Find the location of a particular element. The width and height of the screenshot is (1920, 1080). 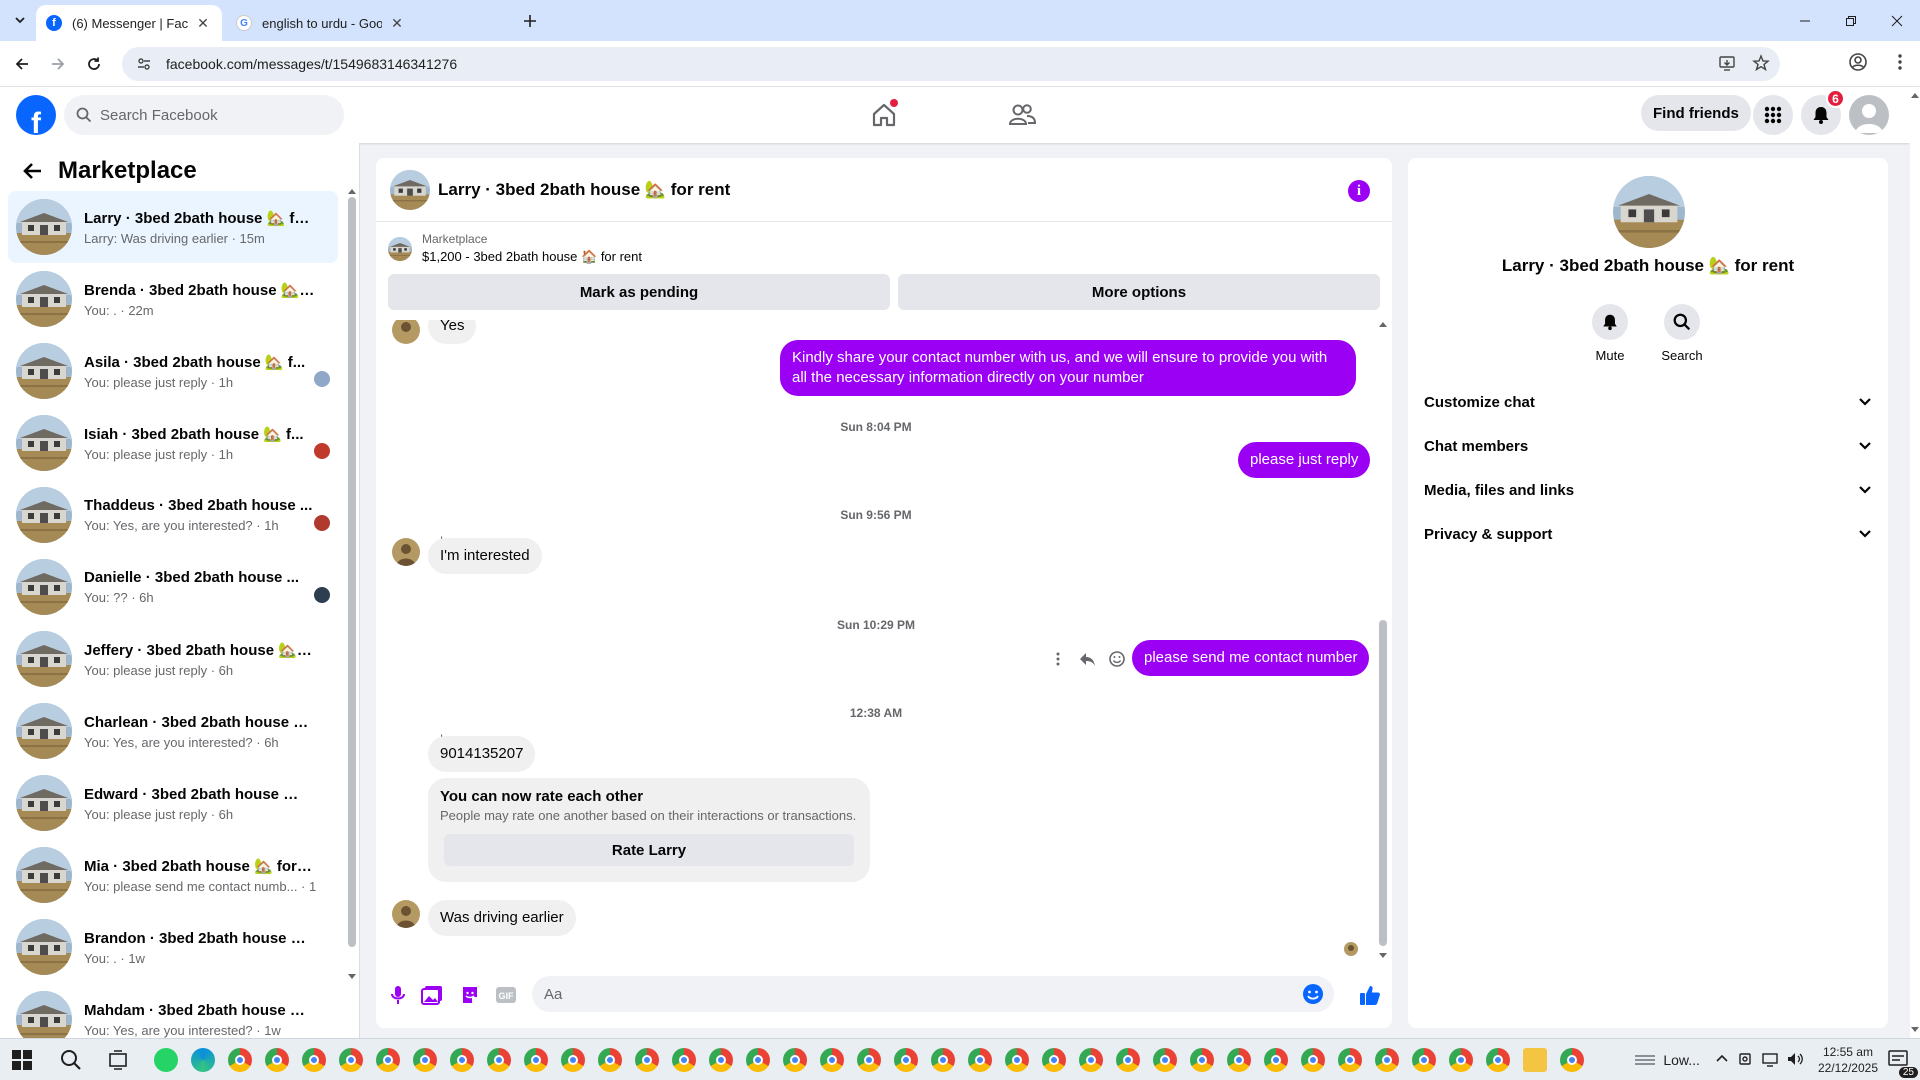

emoji-picker-icon is located at coordinates (1313, 996).